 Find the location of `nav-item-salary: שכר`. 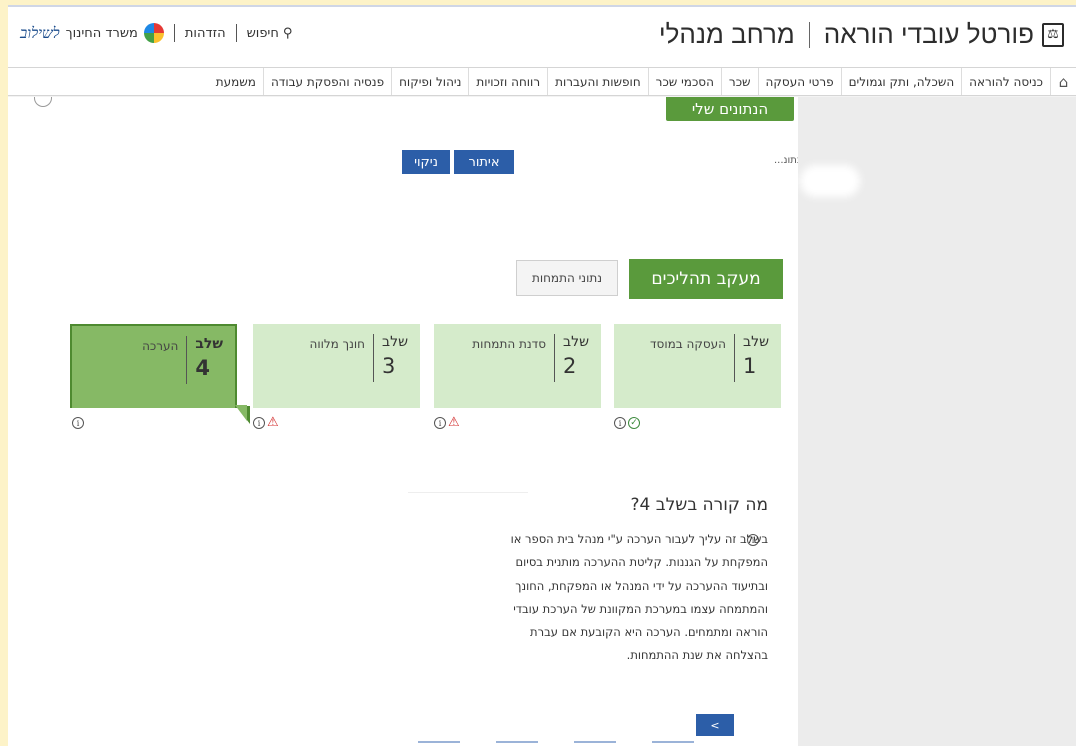

nav-item-salary: שכר is located at coordinates (739, 81).